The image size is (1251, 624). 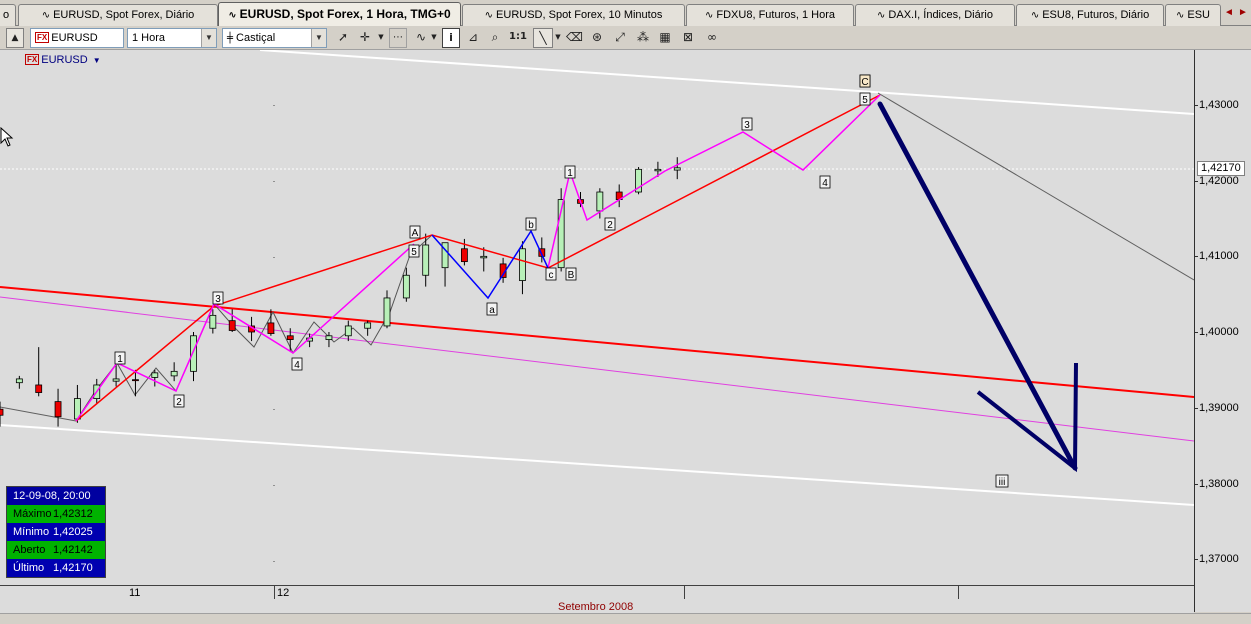 What do you see at coordinates (495, 38) in the screenshot?
I see `zoom-icon: ⌕` at bounding box center [495, 38].